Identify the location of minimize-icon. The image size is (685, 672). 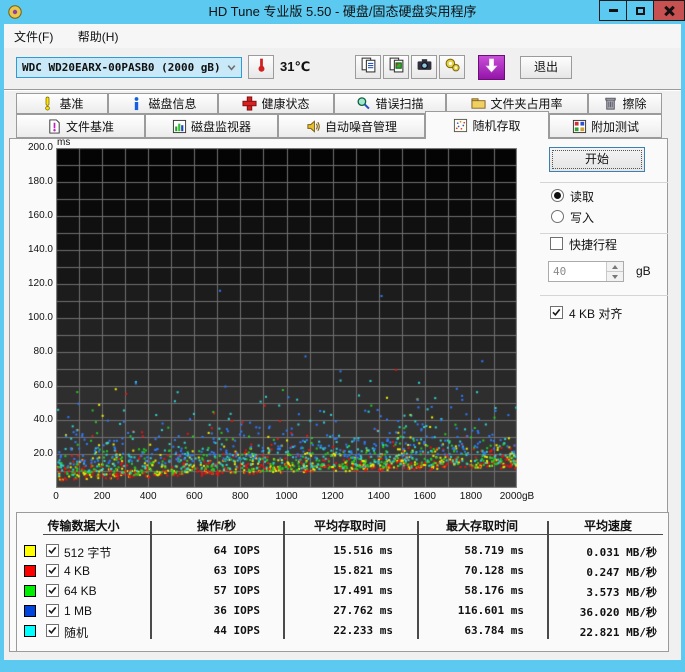
(613, 10).